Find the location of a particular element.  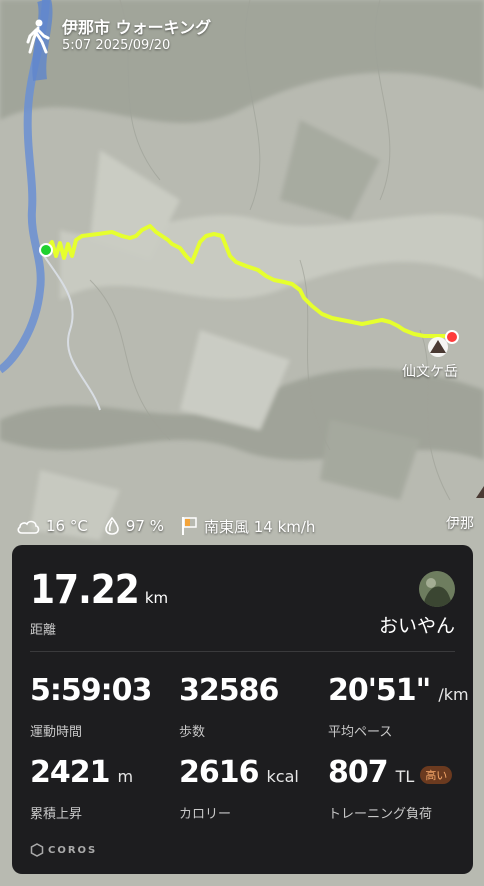

stat-label: 累積上昇 is located at coordinates (56, 814).